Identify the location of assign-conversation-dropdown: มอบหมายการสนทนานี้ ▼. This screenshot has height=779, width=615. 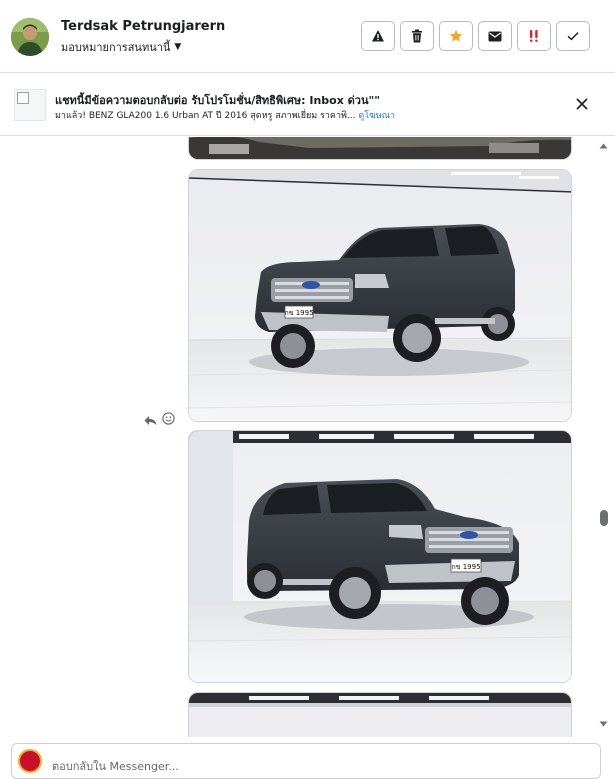
(121, 47).